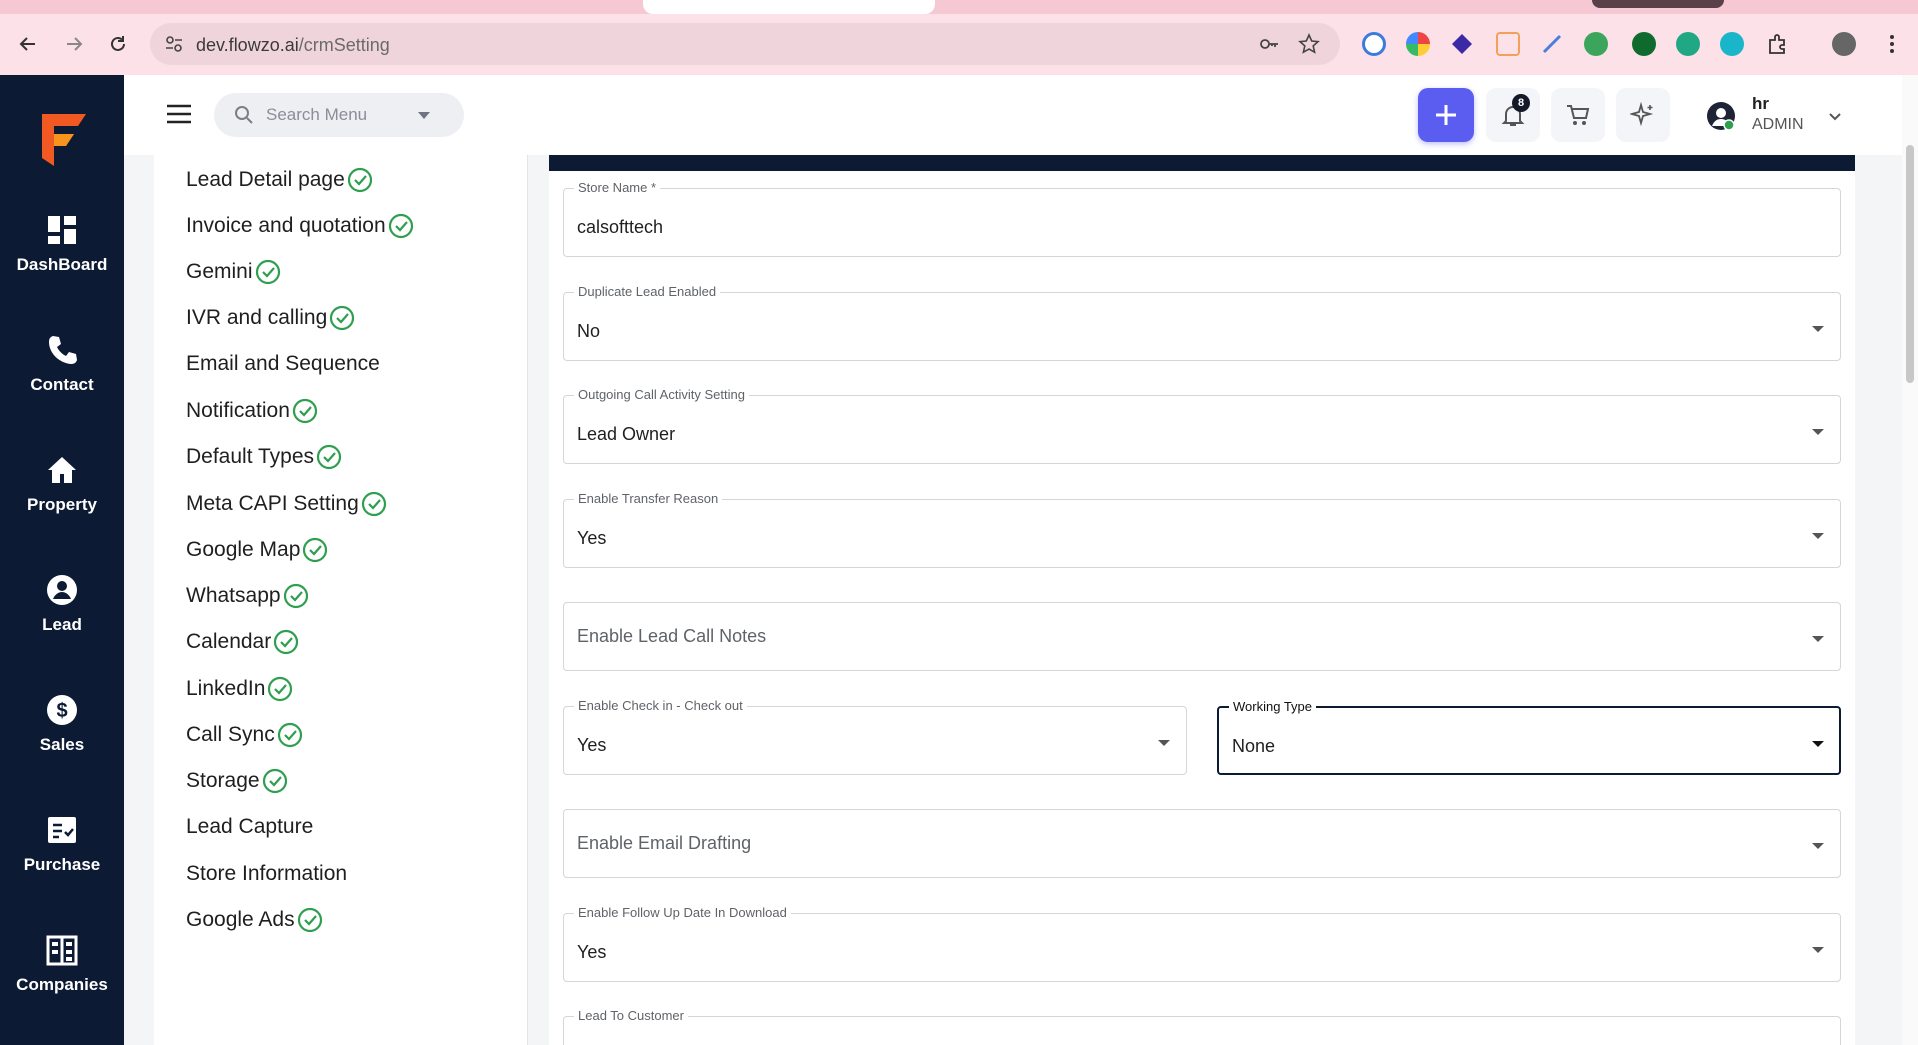 This screenshot has height=1045, width=1918. What do you see at coordinates (254, 920) in the screenshot?
I see `settings-item-google-ads: Google Ads` at bounding box center [254, 920].